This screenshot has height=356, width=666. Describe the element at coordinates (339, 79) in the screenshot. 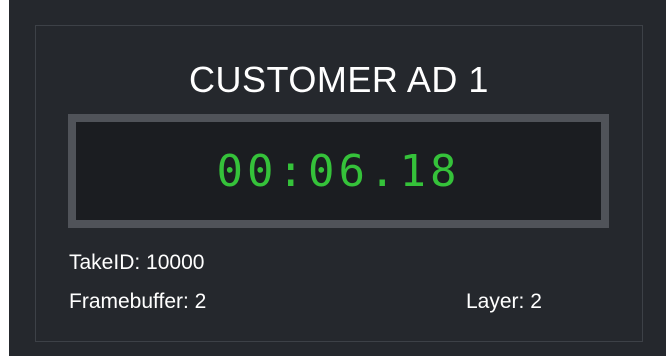

I see `clip-title: CUSTOMER AD 1` at that location.